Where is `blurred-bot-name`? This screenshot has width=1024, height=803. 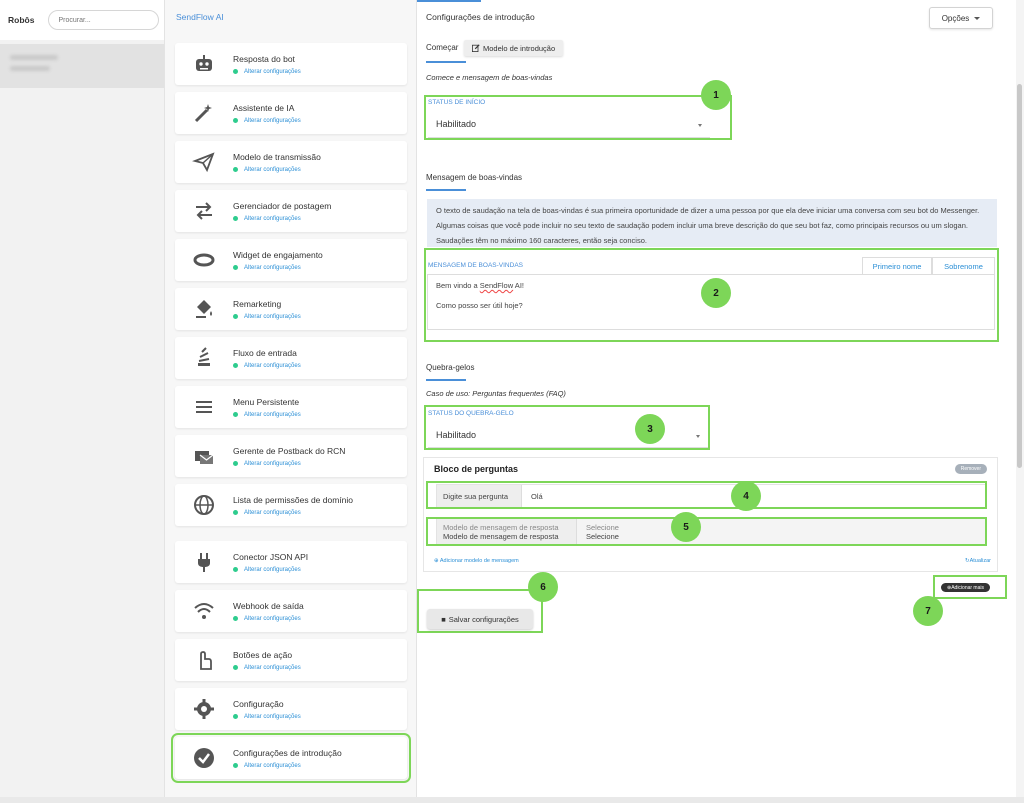
blurred-bot-name is located at coordinates (34, 57).